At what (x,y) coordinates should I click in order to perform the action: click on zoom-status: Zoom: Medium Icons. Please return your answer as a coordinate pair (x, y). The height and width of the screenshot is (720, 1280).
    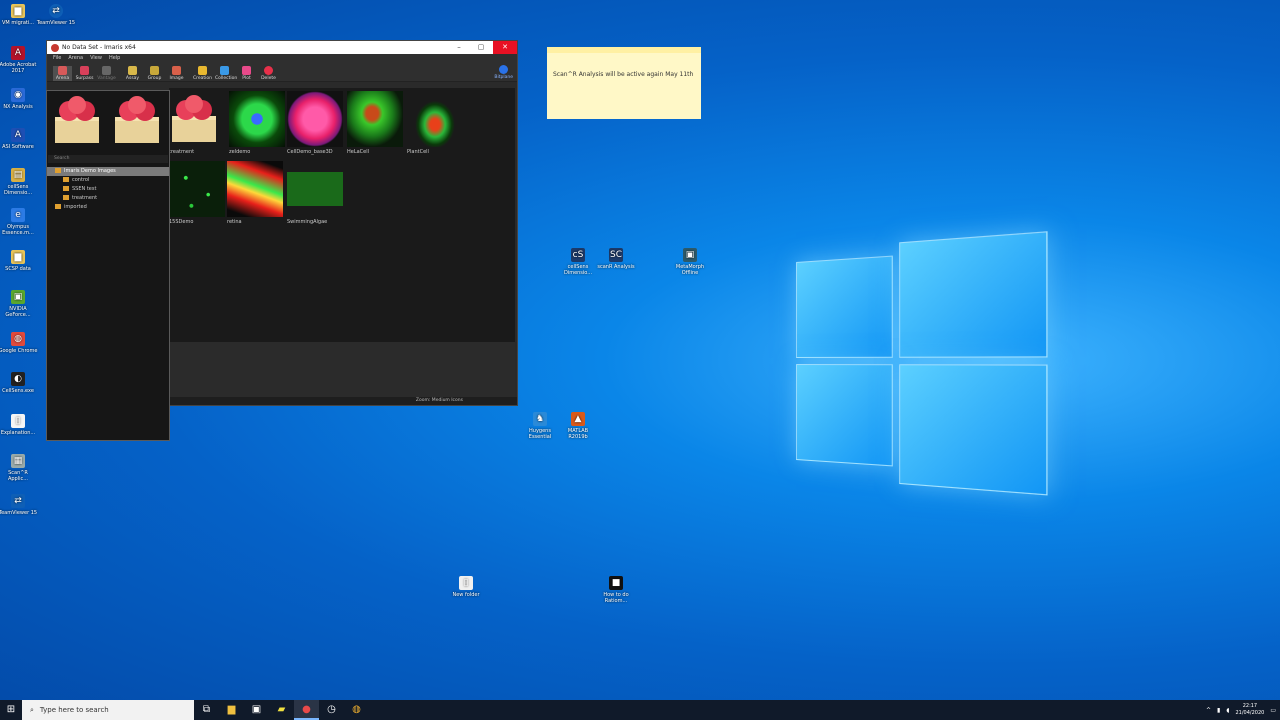
    Looking at the image, I should click on (343, 401).